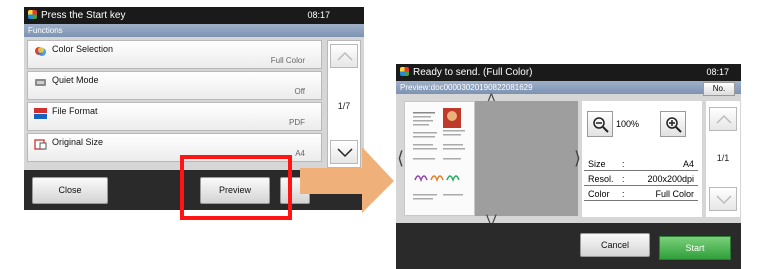 The width and height of the screenshot is (775, 269). Describe the element at coordinates (299, 91) in the screenshot. I see `item-value: Off` at that location.